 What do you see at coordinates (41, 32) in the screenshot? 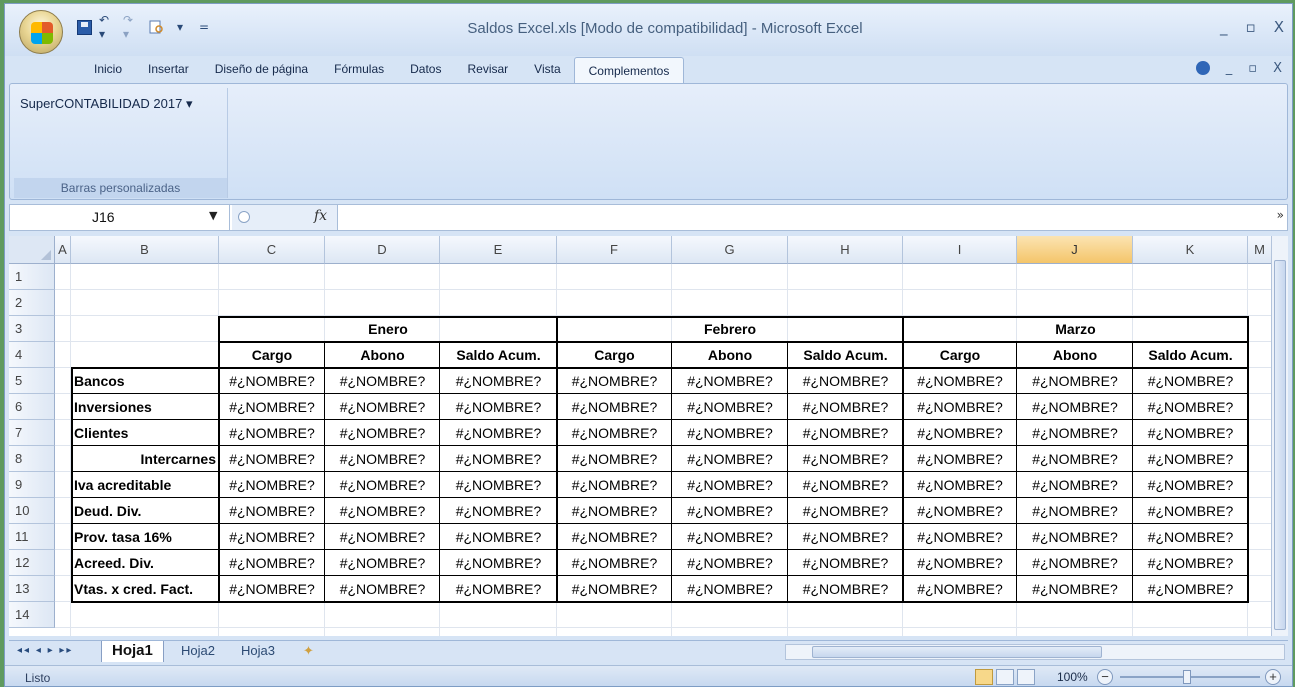
I see `office-button` at bounding box center [41, 32].